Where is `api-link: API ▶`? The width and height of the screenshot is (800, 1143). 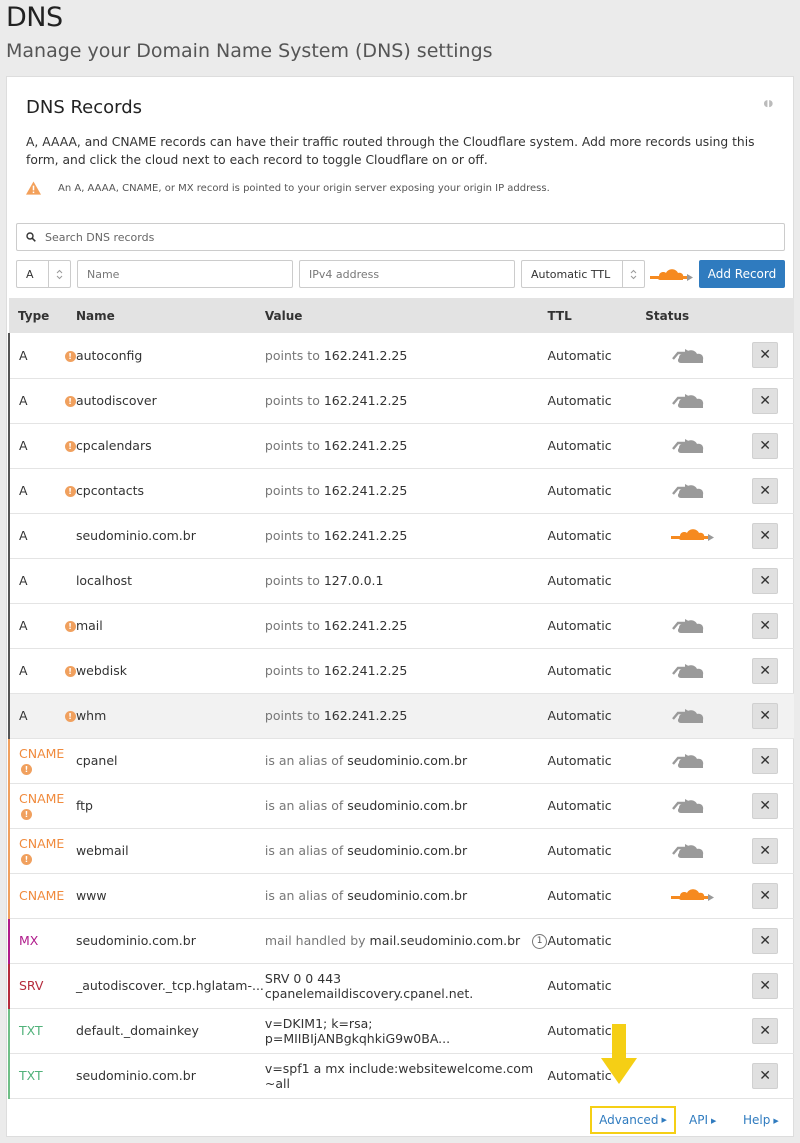 api-link: API ▶ is located at coordinates (702, 1120).